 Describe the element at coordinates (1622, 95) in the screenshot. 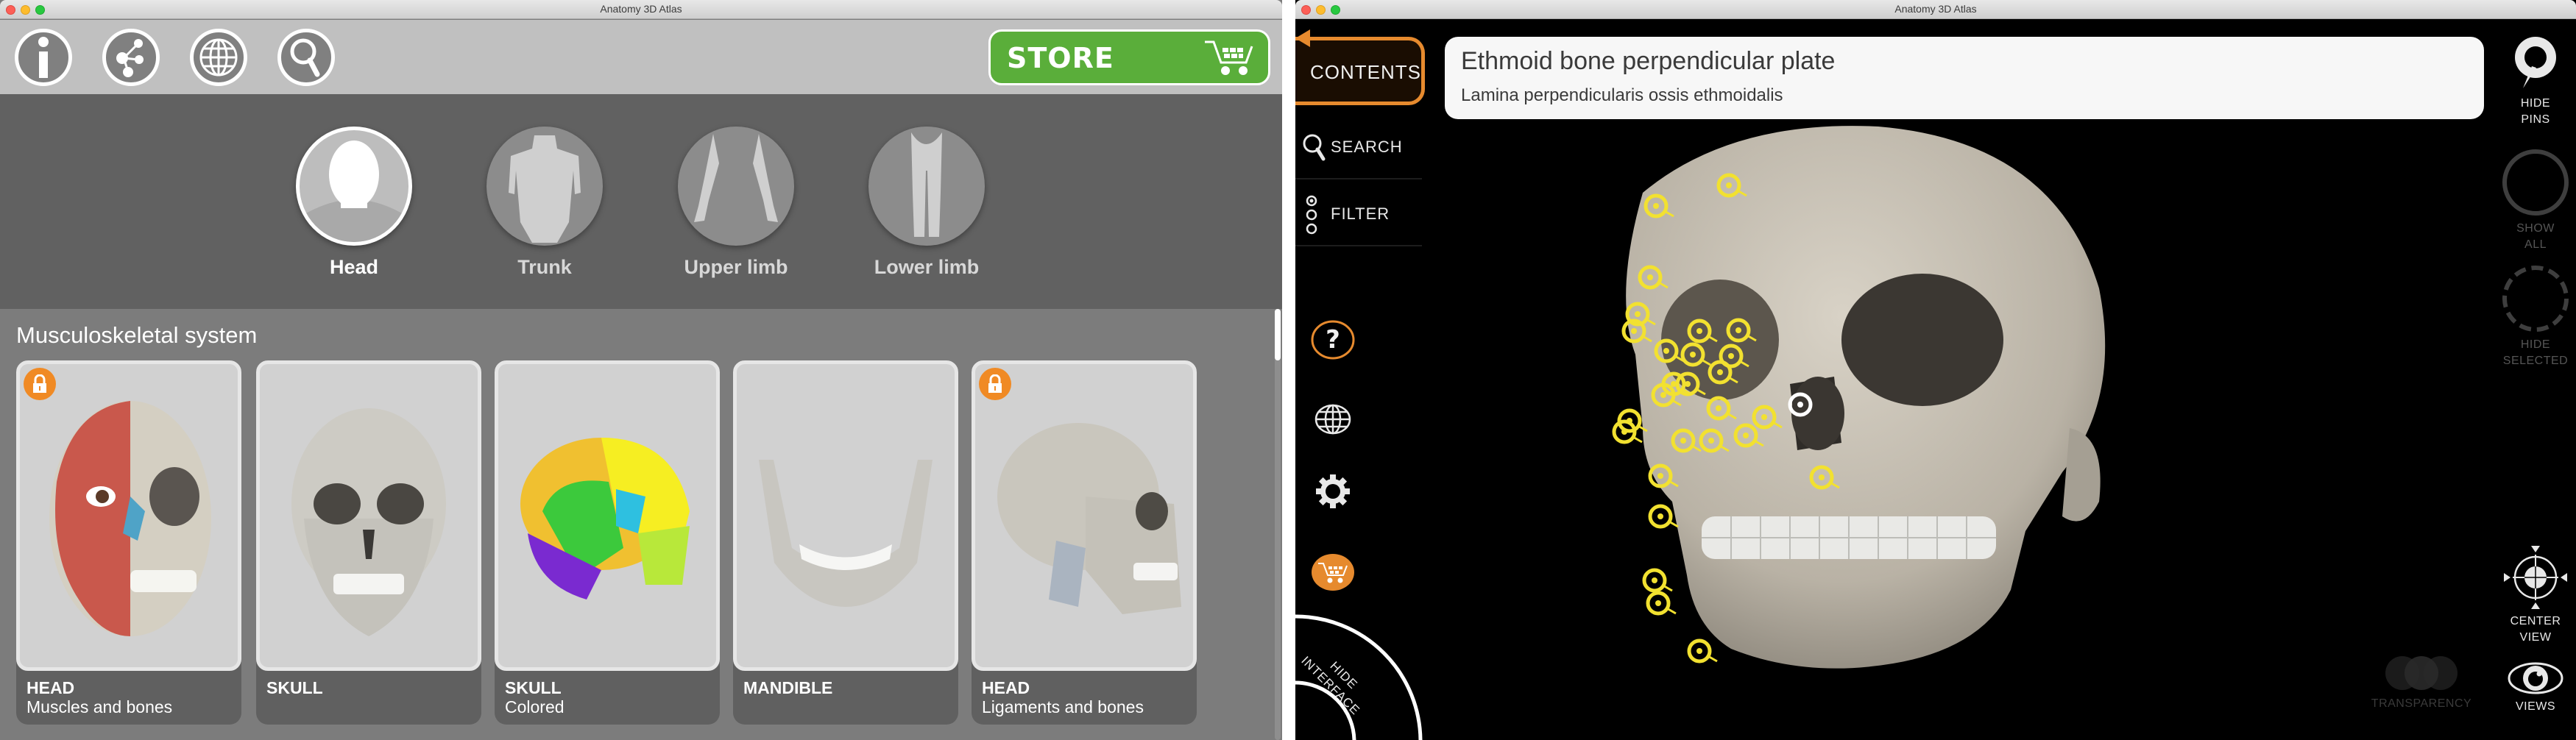

I see `structure-latin-name: Lamina perpendicularis ossis ethmoidalis` at that location.